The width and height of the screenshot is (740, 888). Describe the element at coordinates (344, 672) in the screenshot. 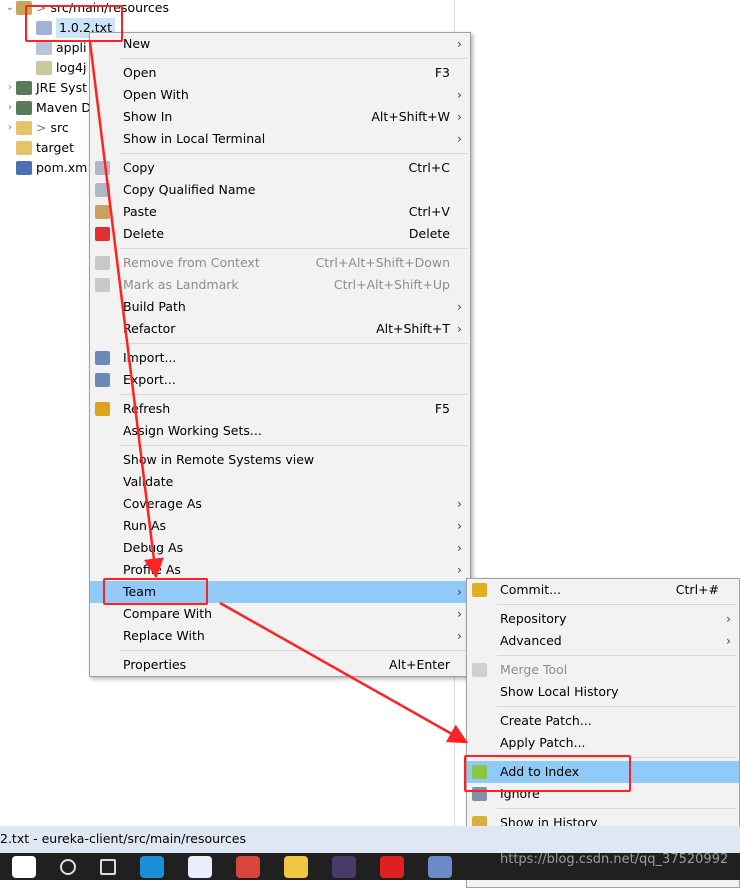

I see `arrow-to-add-index` at that location.